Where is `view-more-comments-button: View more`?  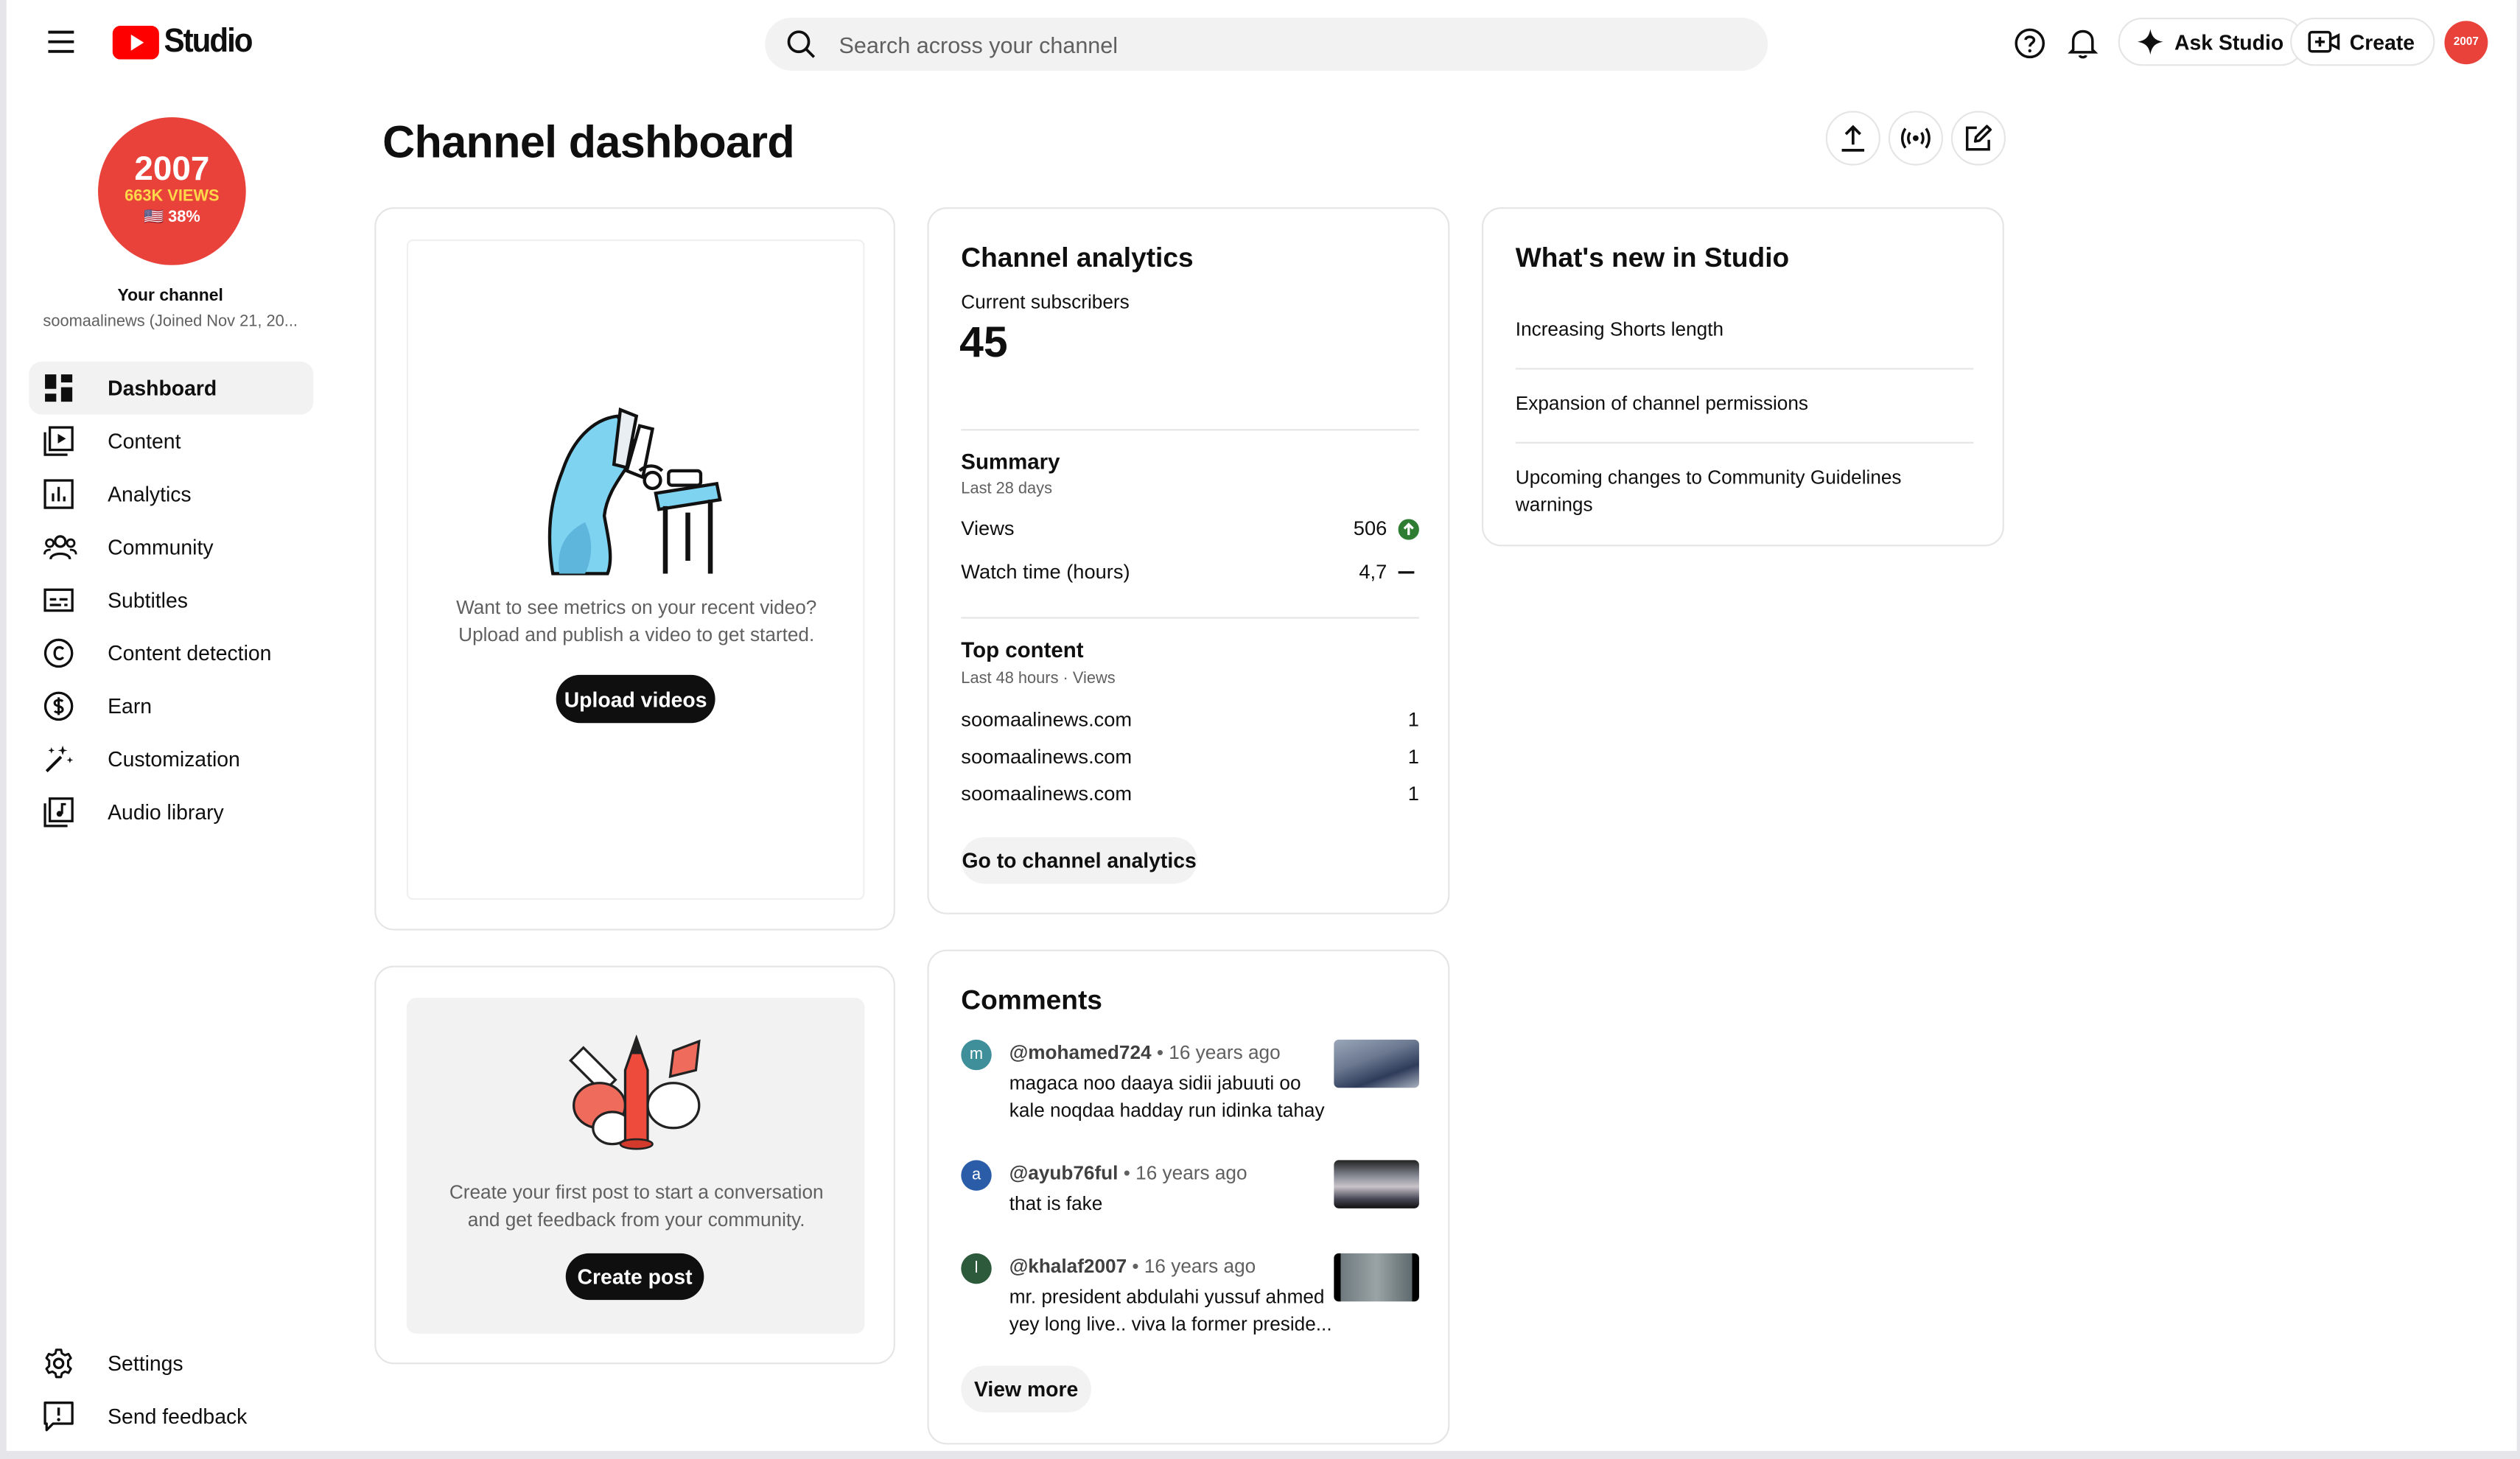
view-more-comments-button: View more is located at coordinates (1026, 1389).